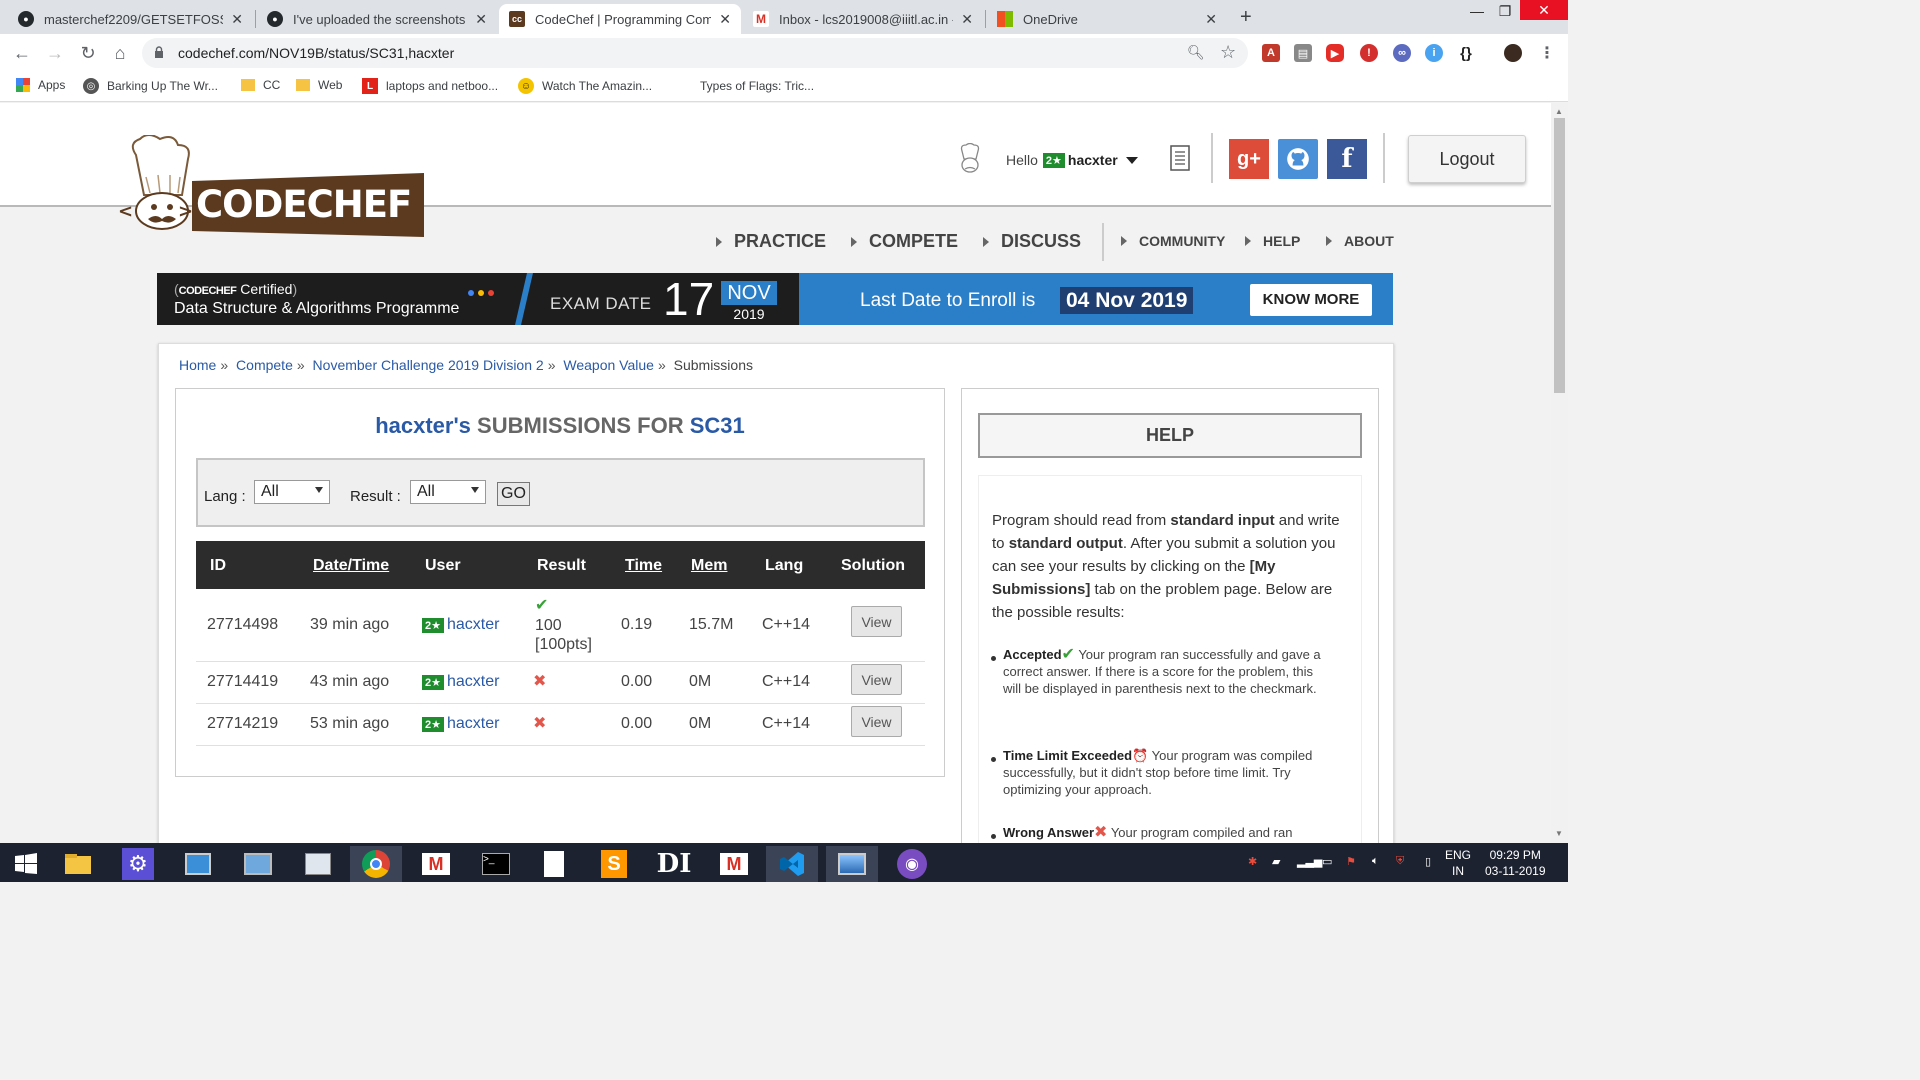 The height and width of the screenshot is (1080, 1920). I want to click on gmail-taskbar-icon: M, so click(436, 864).